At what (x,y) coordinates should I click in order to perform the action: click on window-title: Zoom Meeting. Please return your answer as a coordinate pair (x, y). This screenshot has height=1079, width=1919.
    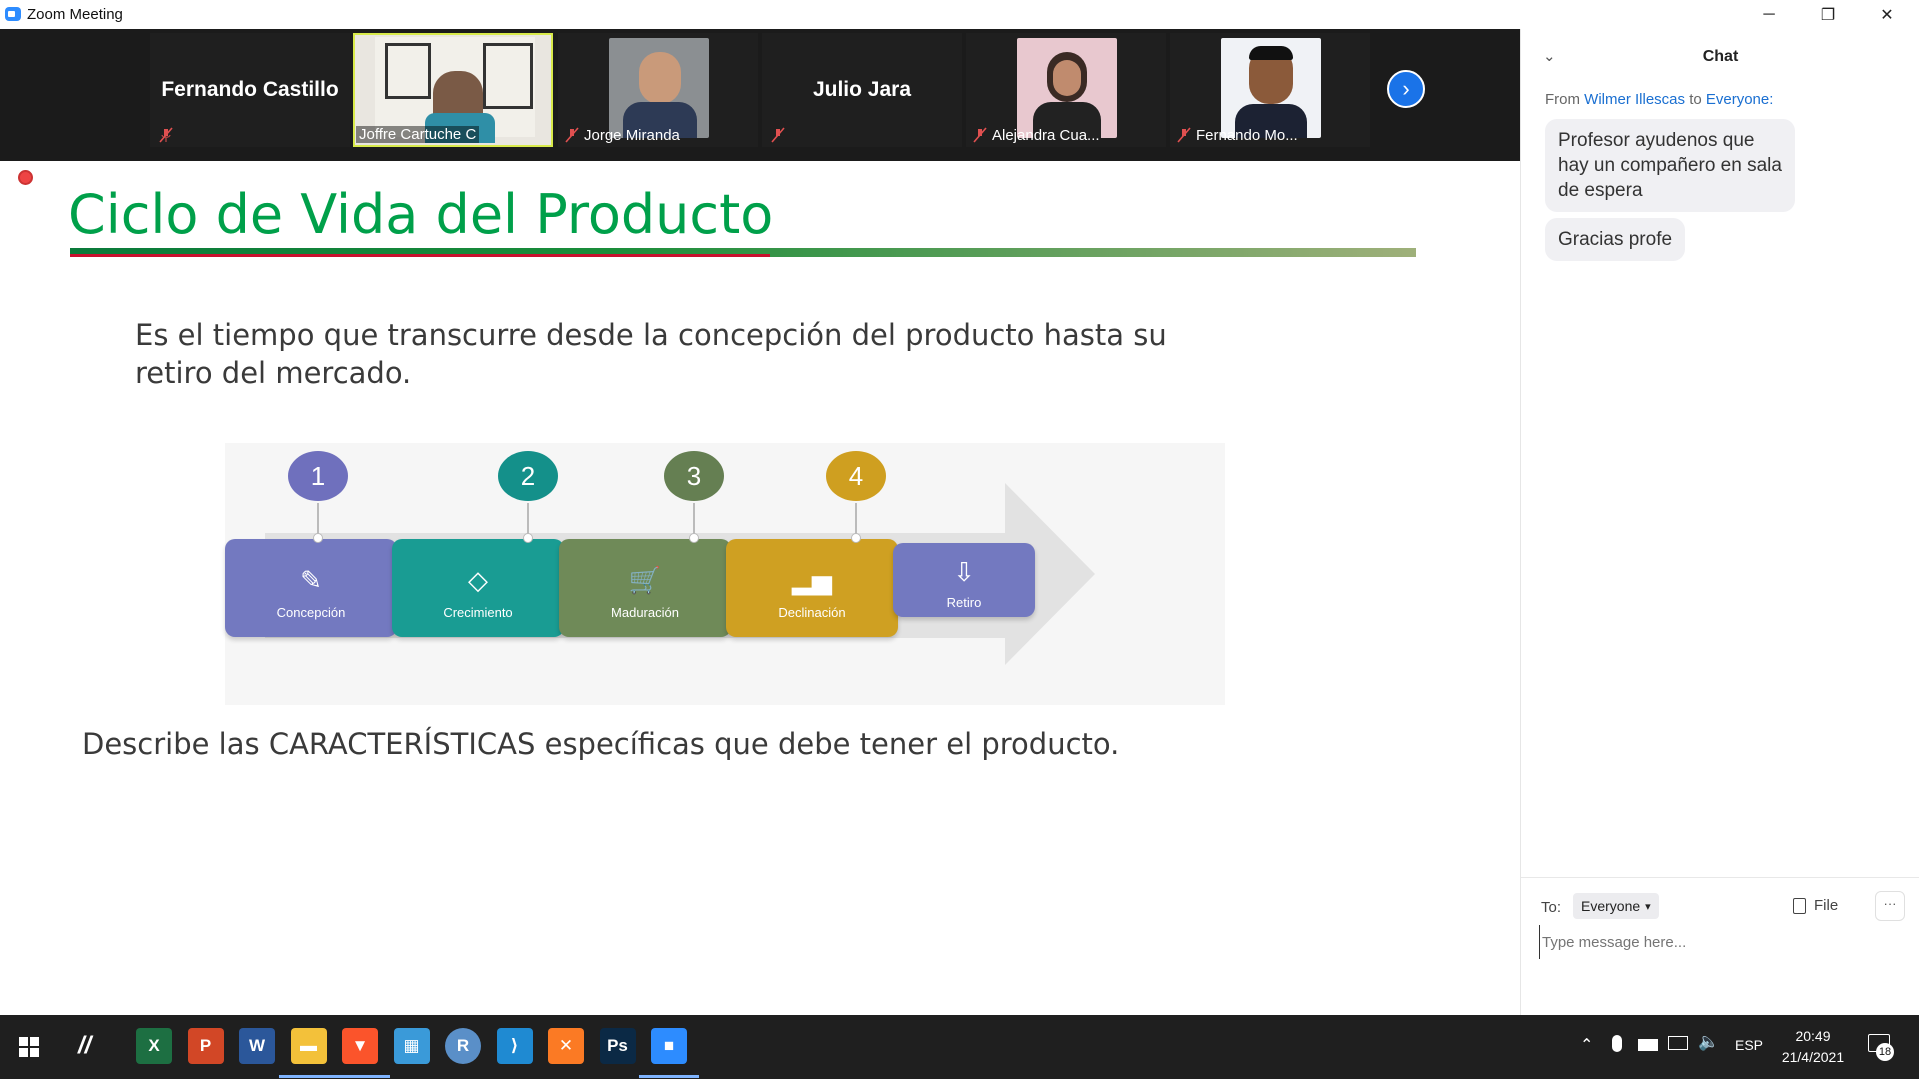
    Looking at the image, I should click on (75, 14).